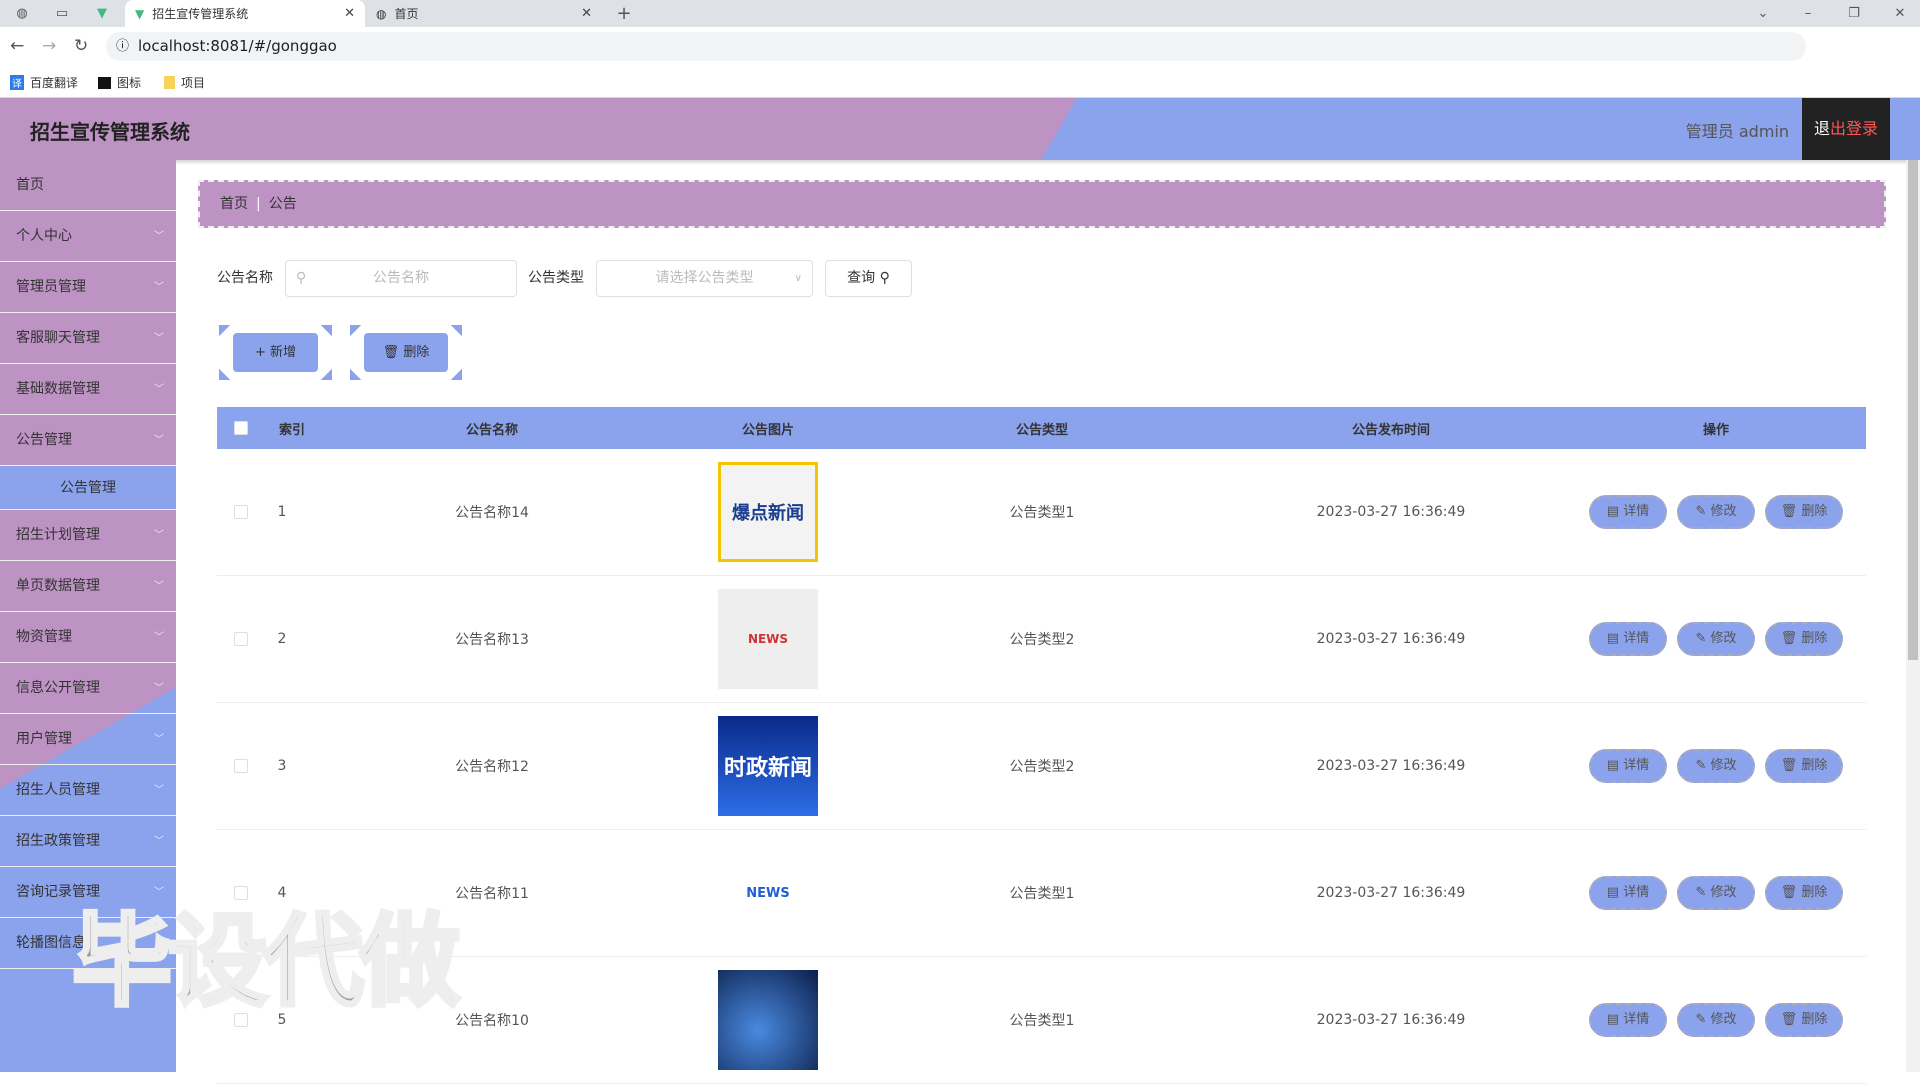  What do you see at coordinates (704, 278) in the screenshot?
I see `type-select: 请选择公告类型 ∨` at bounding box center [704, 278].